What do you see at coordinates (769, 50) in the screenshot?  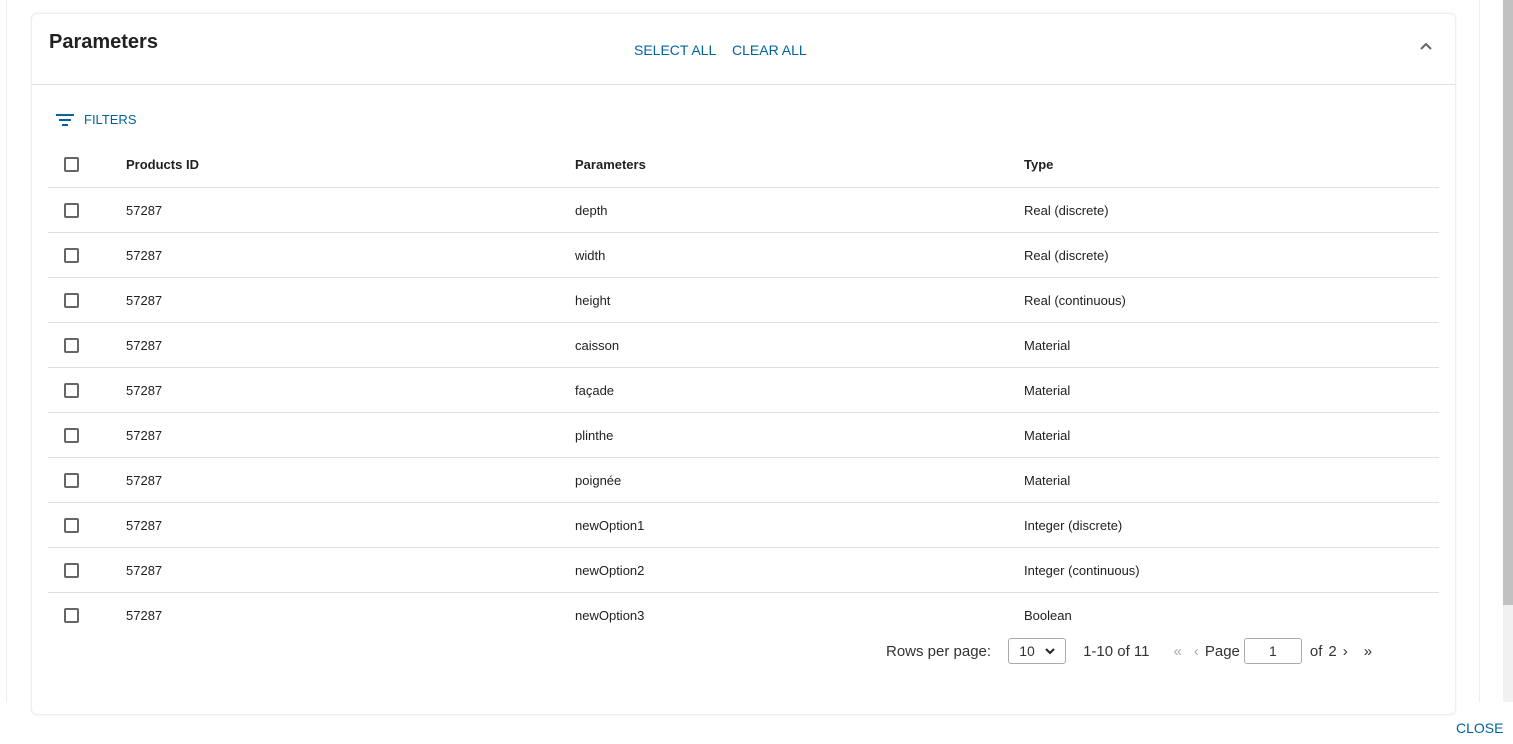 I see `clear-all-button: CLEAR ALL` at bounding box center [769, 50].